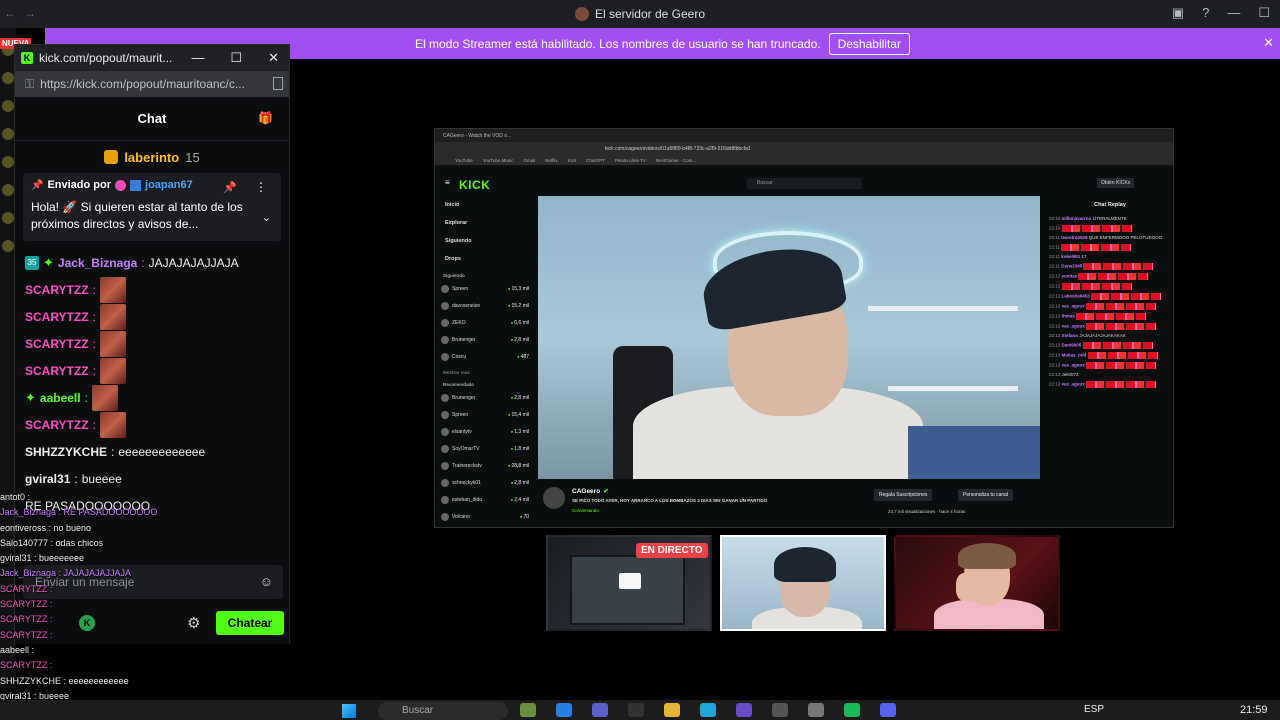 Image resolution: width=1280 pixels, height=720 pixels. Describe the element at coordinates (1102, 335) in the screenshot. I see `replay-msg: JAJAJAJAJAJAKAKAK` at that location.